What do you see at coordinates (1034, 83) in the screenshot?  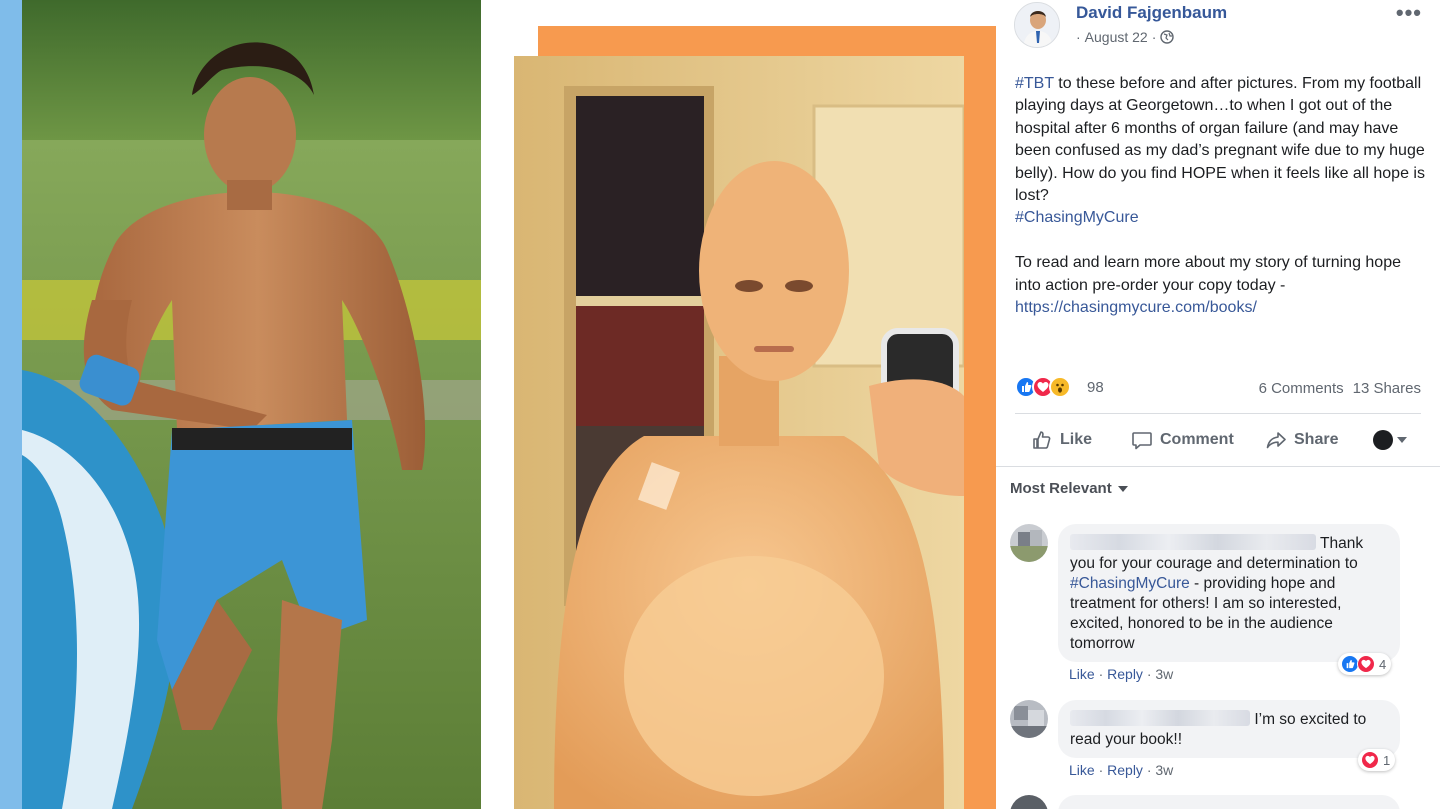 I see `hashtag-tbt: #TBT` at bounding box center [1034, 83].